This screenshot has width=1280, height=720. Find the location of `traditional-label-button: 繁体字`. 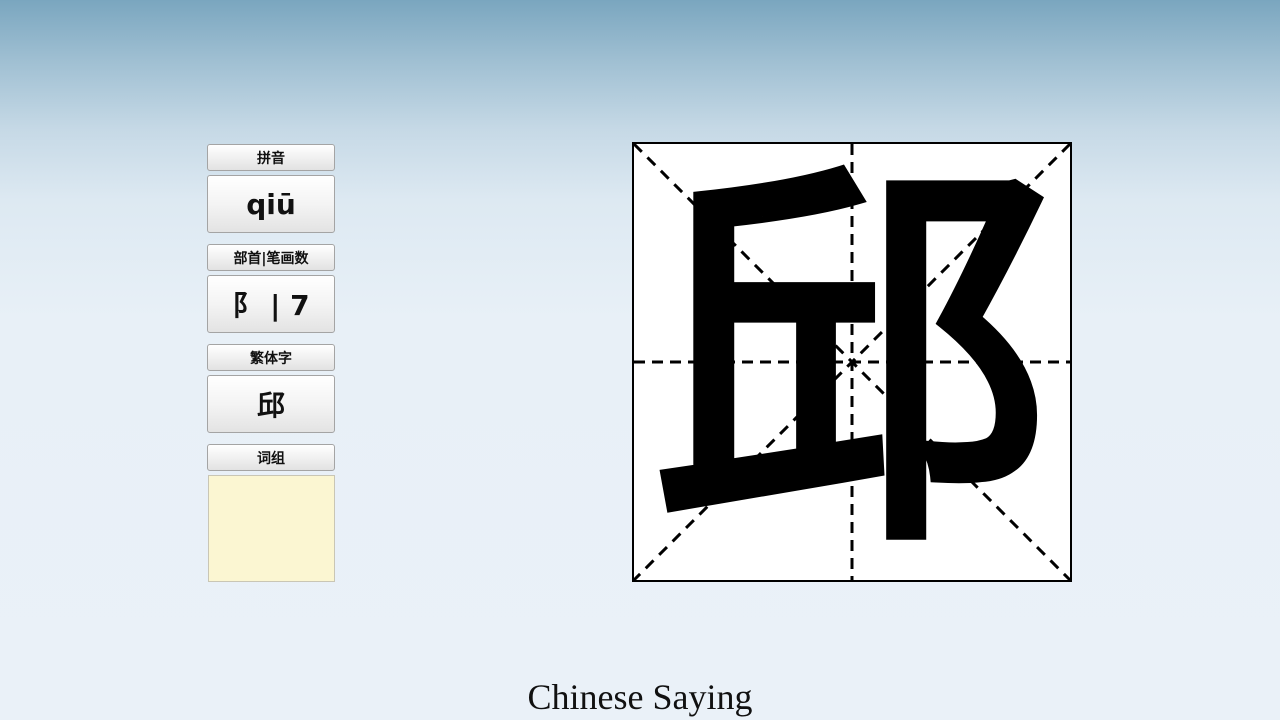

traditional-label-button: 繁体字 is located at coordinates (271, 357).